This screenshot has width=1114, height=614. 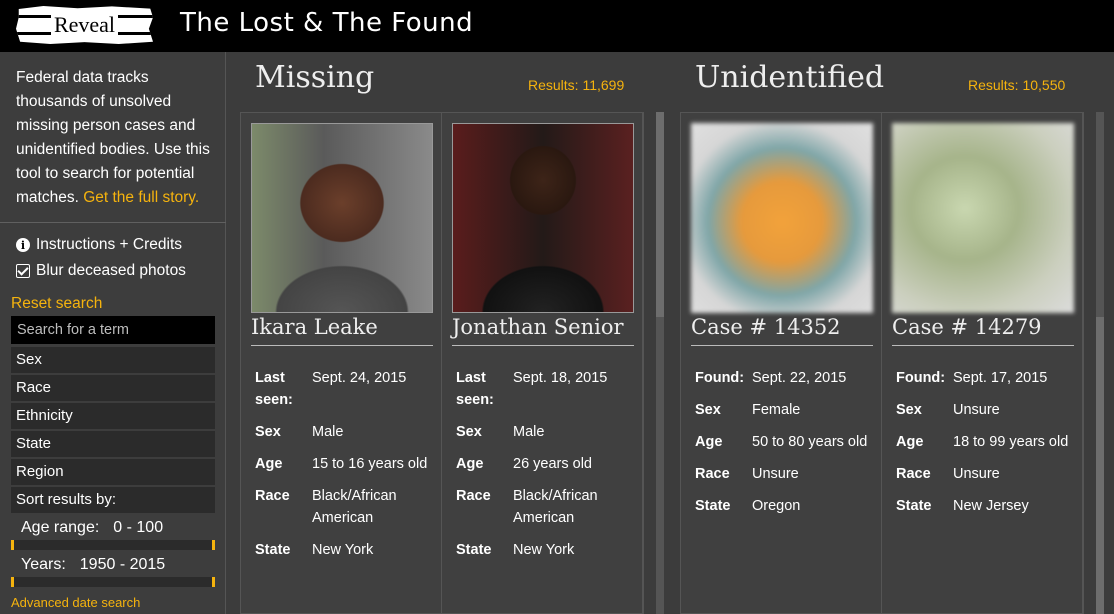 I want to click on years-range-value: 1950 - 2015, so click(x=122, y=564).